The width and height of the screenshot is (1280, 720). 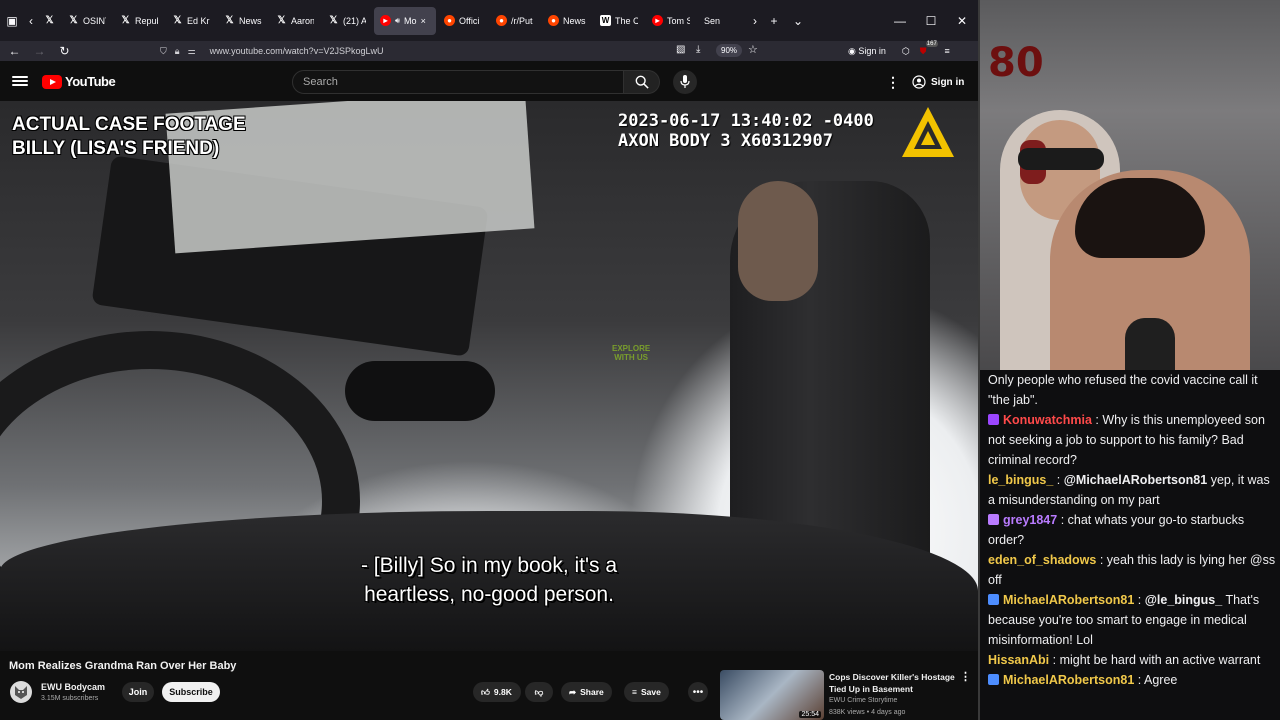 What do you see at coordinates (1018, 660) in the screenshot?
I see `chat-username: HissanAbi` at bounding box center [1018, 660].